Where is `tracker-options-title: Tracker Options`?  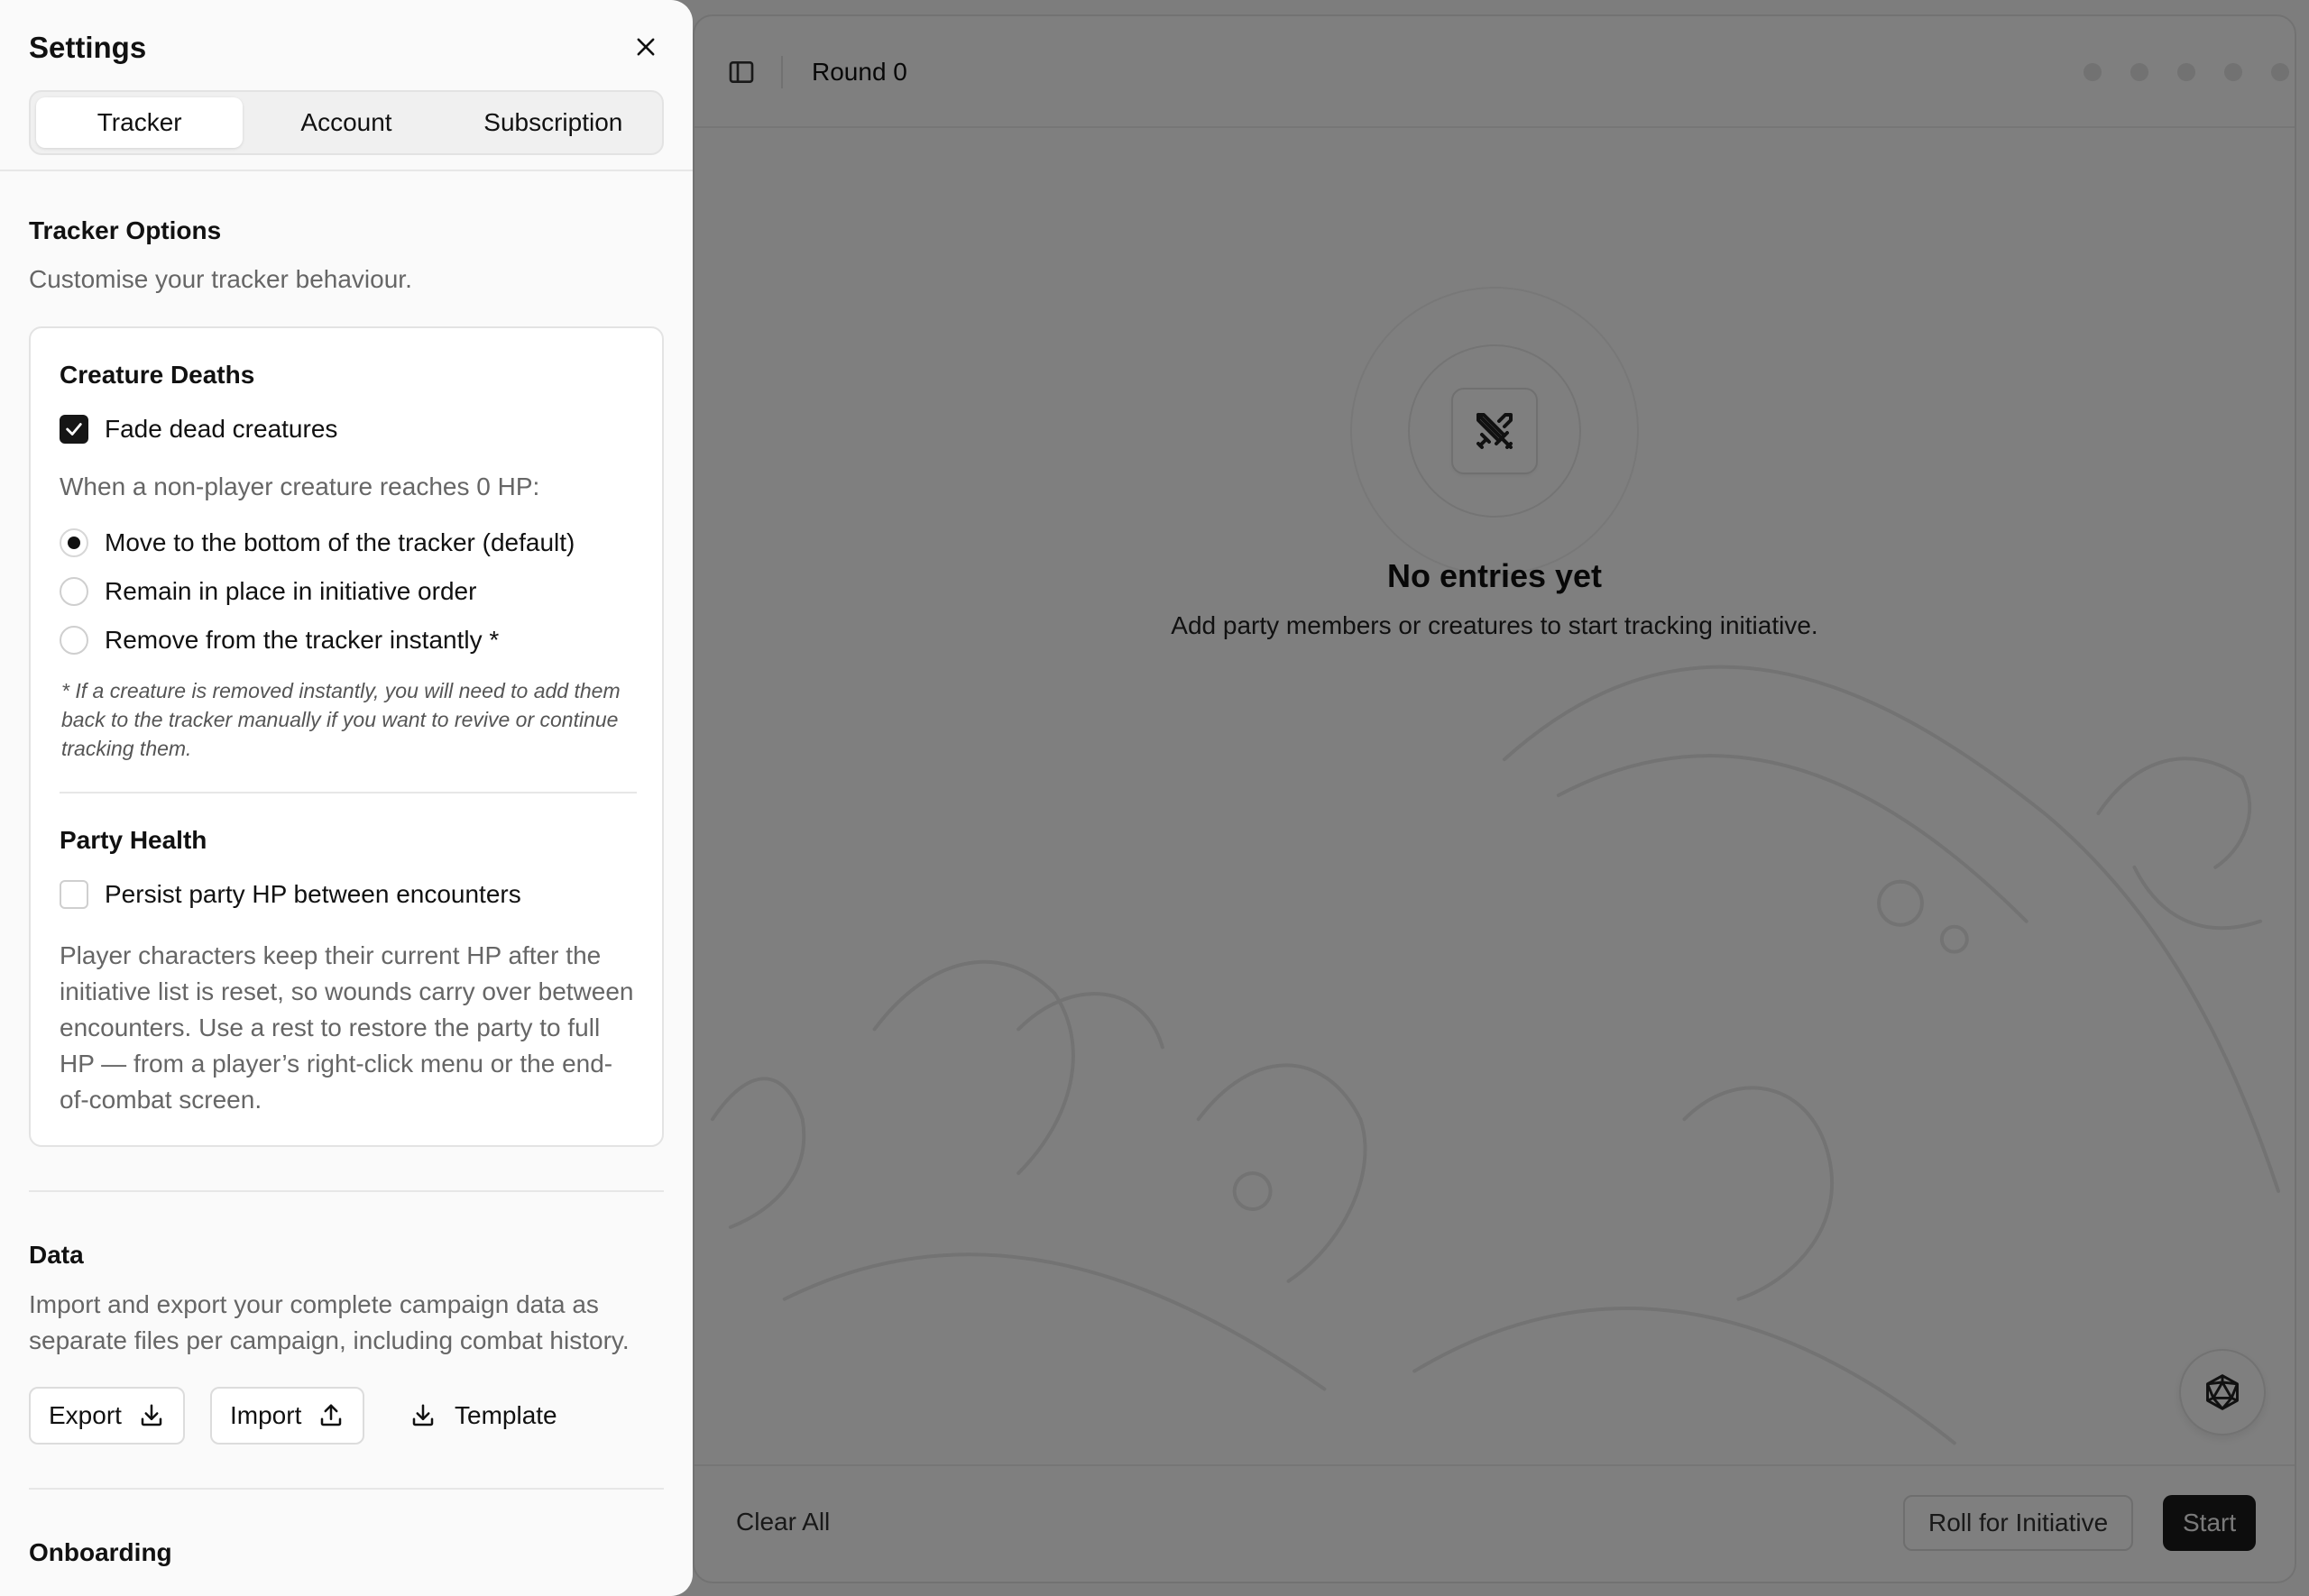 tracker-options-title: Tracker Options is located at coordinates (125, 230).